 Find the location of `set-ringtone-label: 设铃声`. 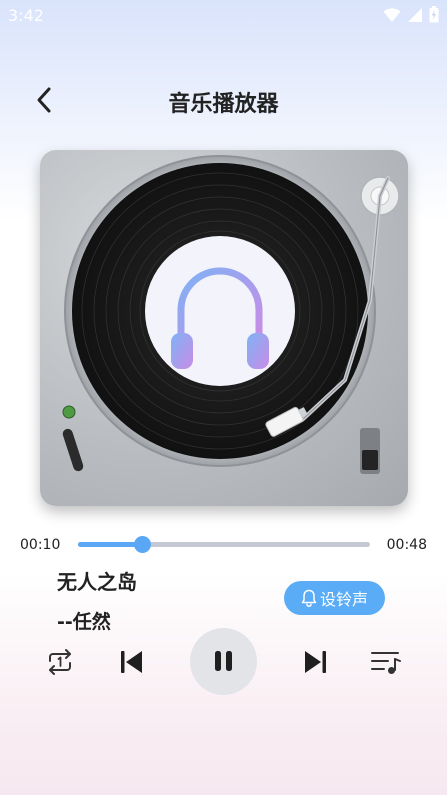

set-ringtone-label: 设铃声 is located at coordinates (343, 599).